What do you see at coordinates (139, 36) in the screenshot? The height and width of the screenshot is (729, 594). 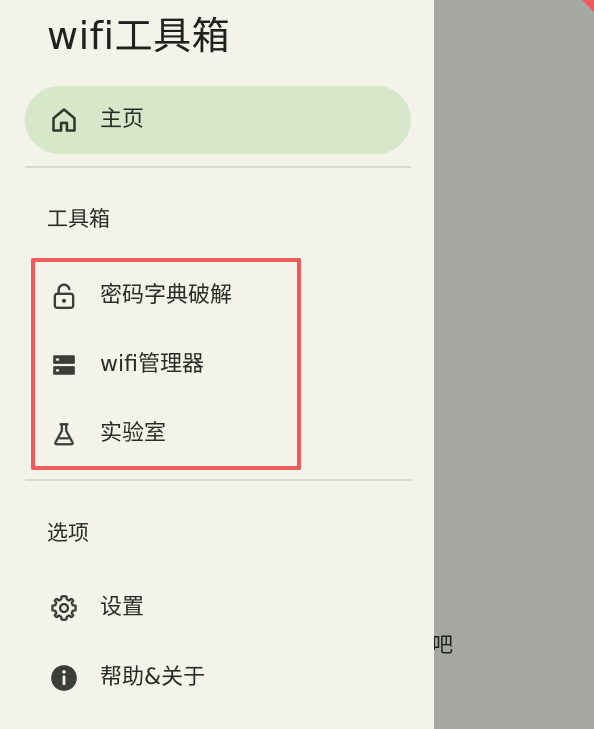 I see `app-title: wifi工具箱` at bounding box center [139, 36].